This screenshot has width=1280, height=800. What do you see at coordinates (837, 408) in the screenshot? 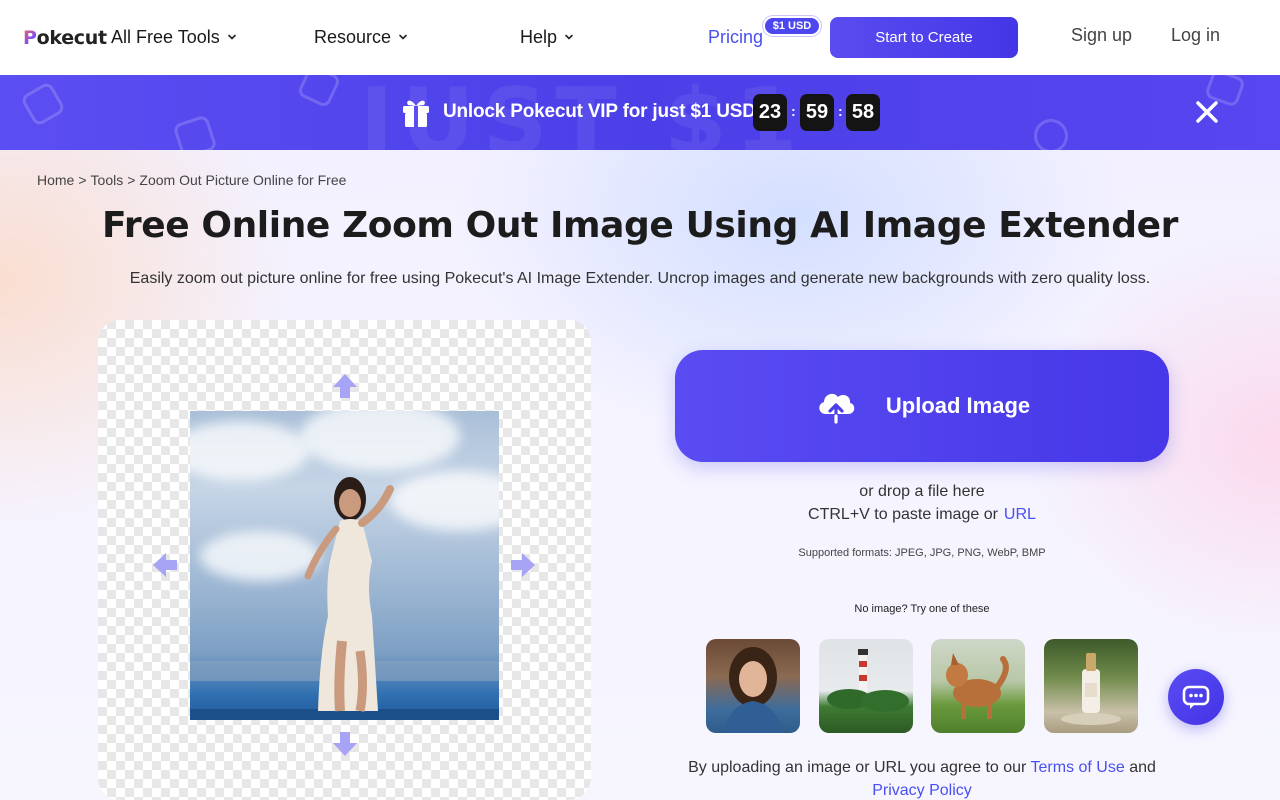
I see `cloud-upload-icon` at bounding box center [837, 408].